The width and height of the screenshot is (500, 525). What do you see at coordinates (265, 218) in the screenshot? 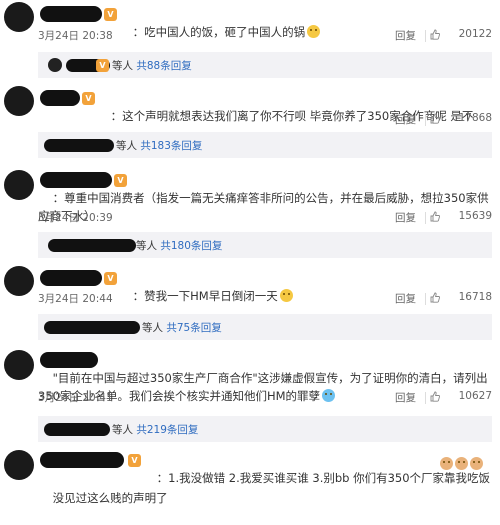
I see `comment-meta: 3月24日 20:39 回复 15639` at bounding box center [265, 218].